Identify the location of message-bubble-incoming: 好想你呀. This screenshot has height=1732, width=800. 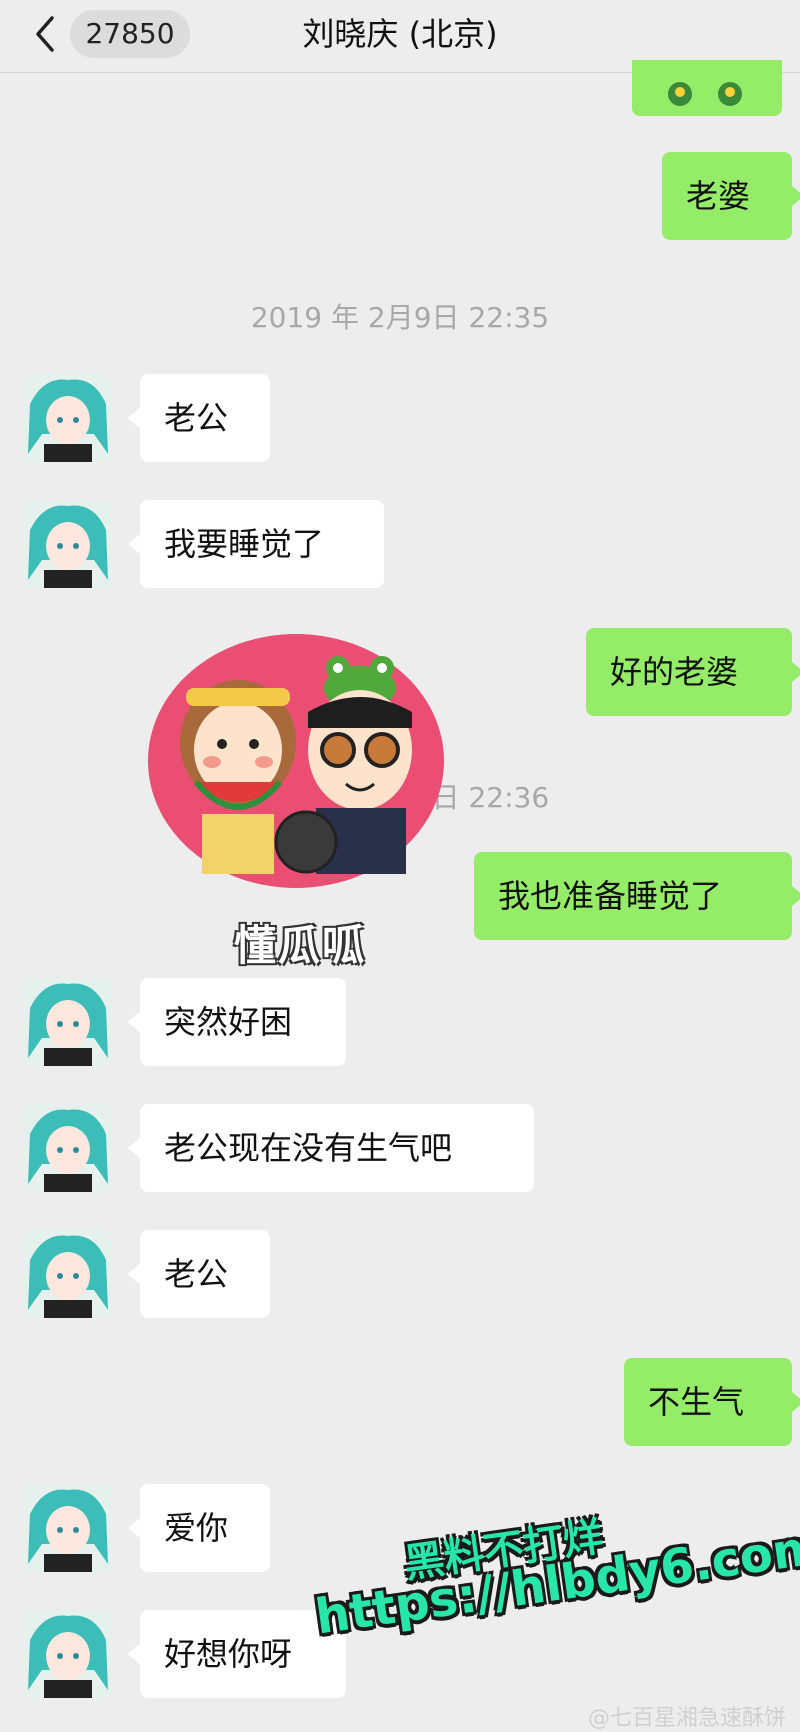
(237, 1654).